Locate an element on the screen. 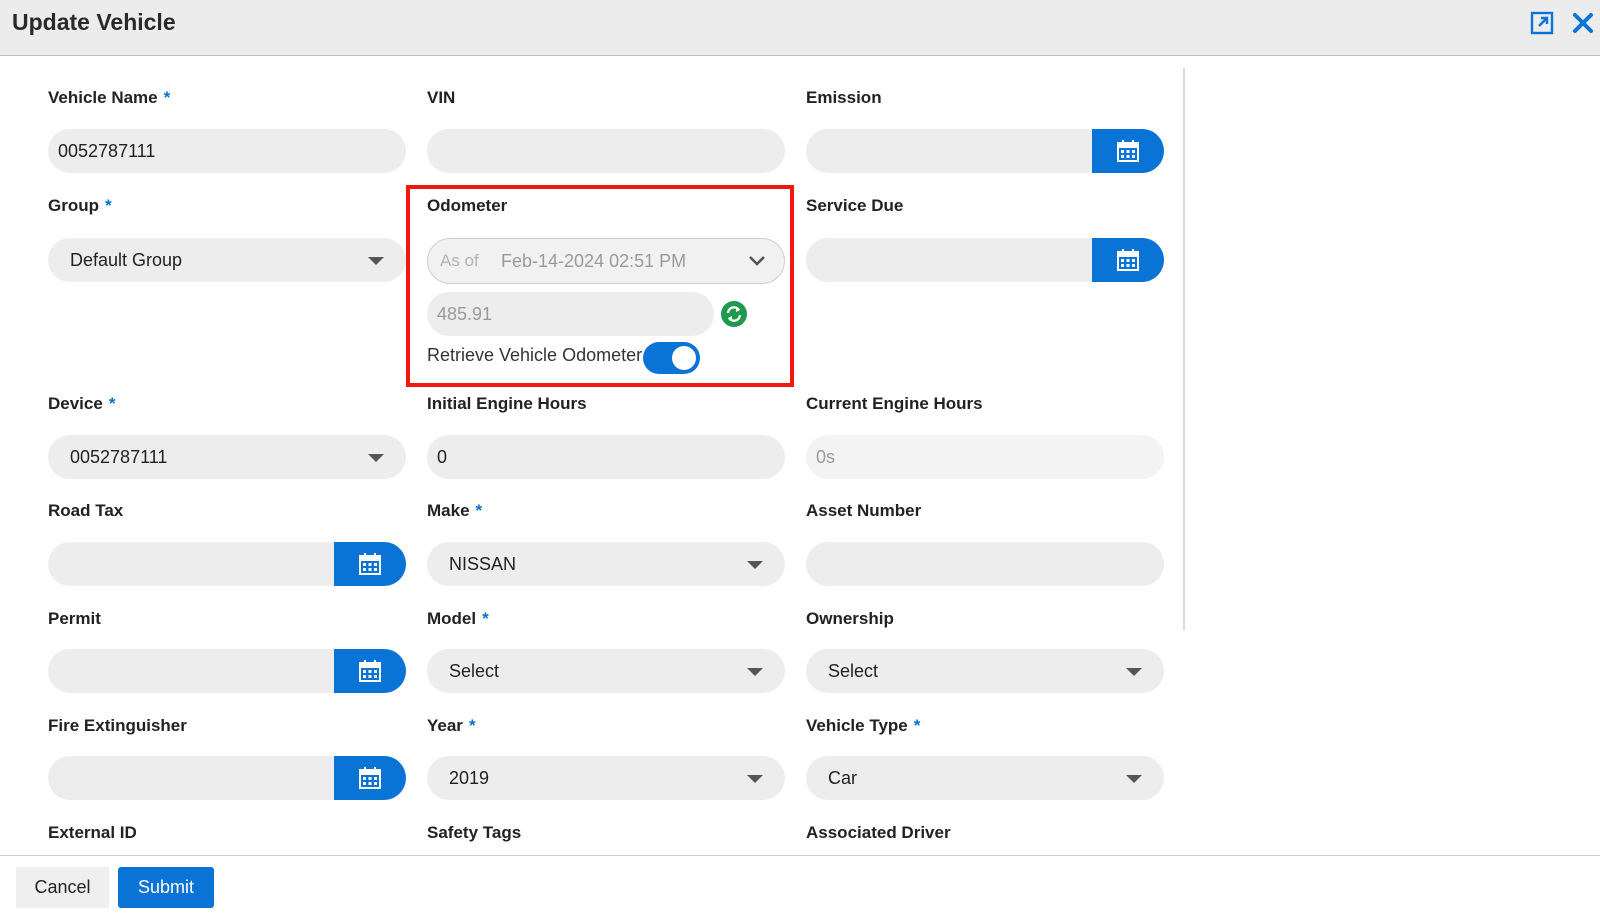  emission-date-input is located at coordinates (985, 151).